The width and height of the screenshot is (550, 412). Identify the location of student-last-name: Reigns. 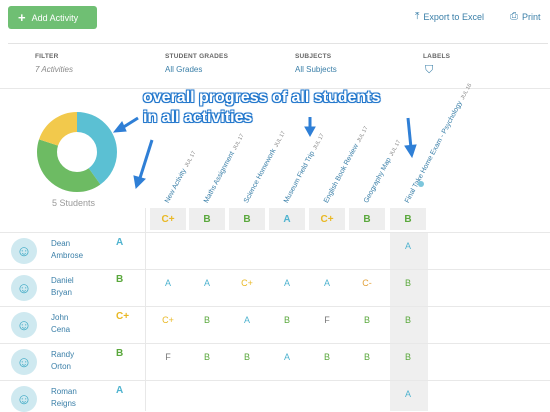
(63, 403).